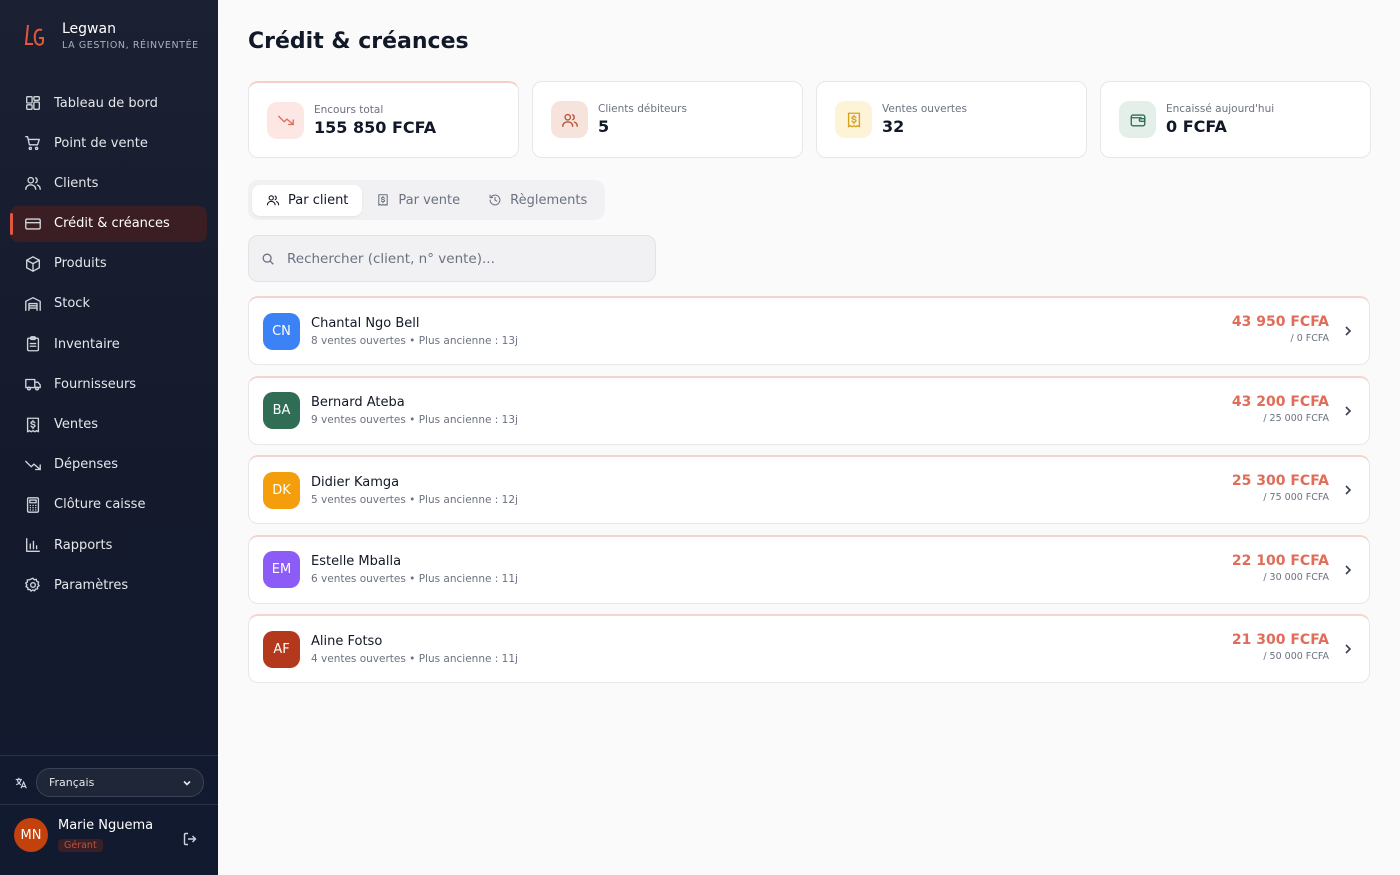 The image size is (1400, 875). I want to click on page-title: Crédit & créances, so click(358, 41).